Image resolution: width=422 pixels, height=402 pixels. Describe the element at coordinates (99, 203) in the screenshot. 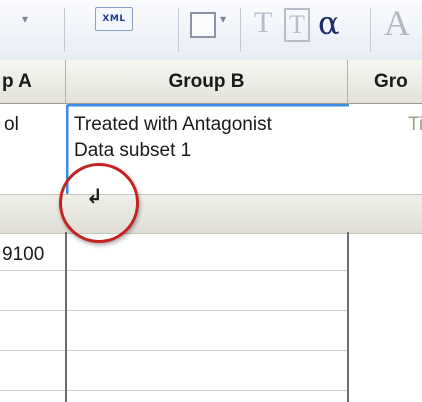

I see `highlight-circle` at that location.